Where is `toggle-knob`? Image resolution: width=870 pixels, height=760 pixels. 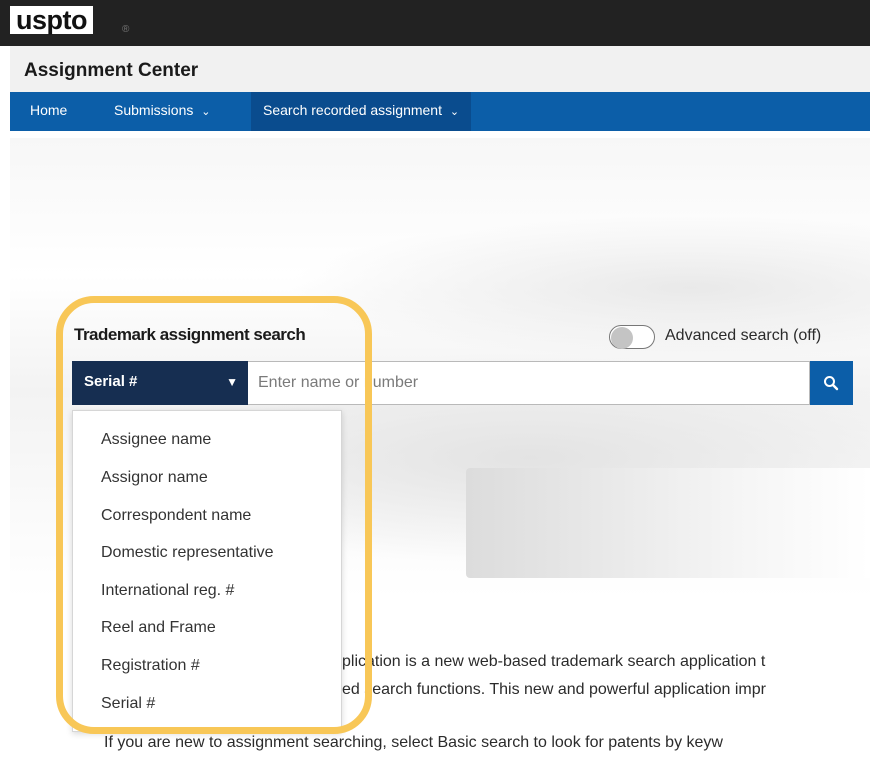 toggle-knob is located at coordinates (622, 338).